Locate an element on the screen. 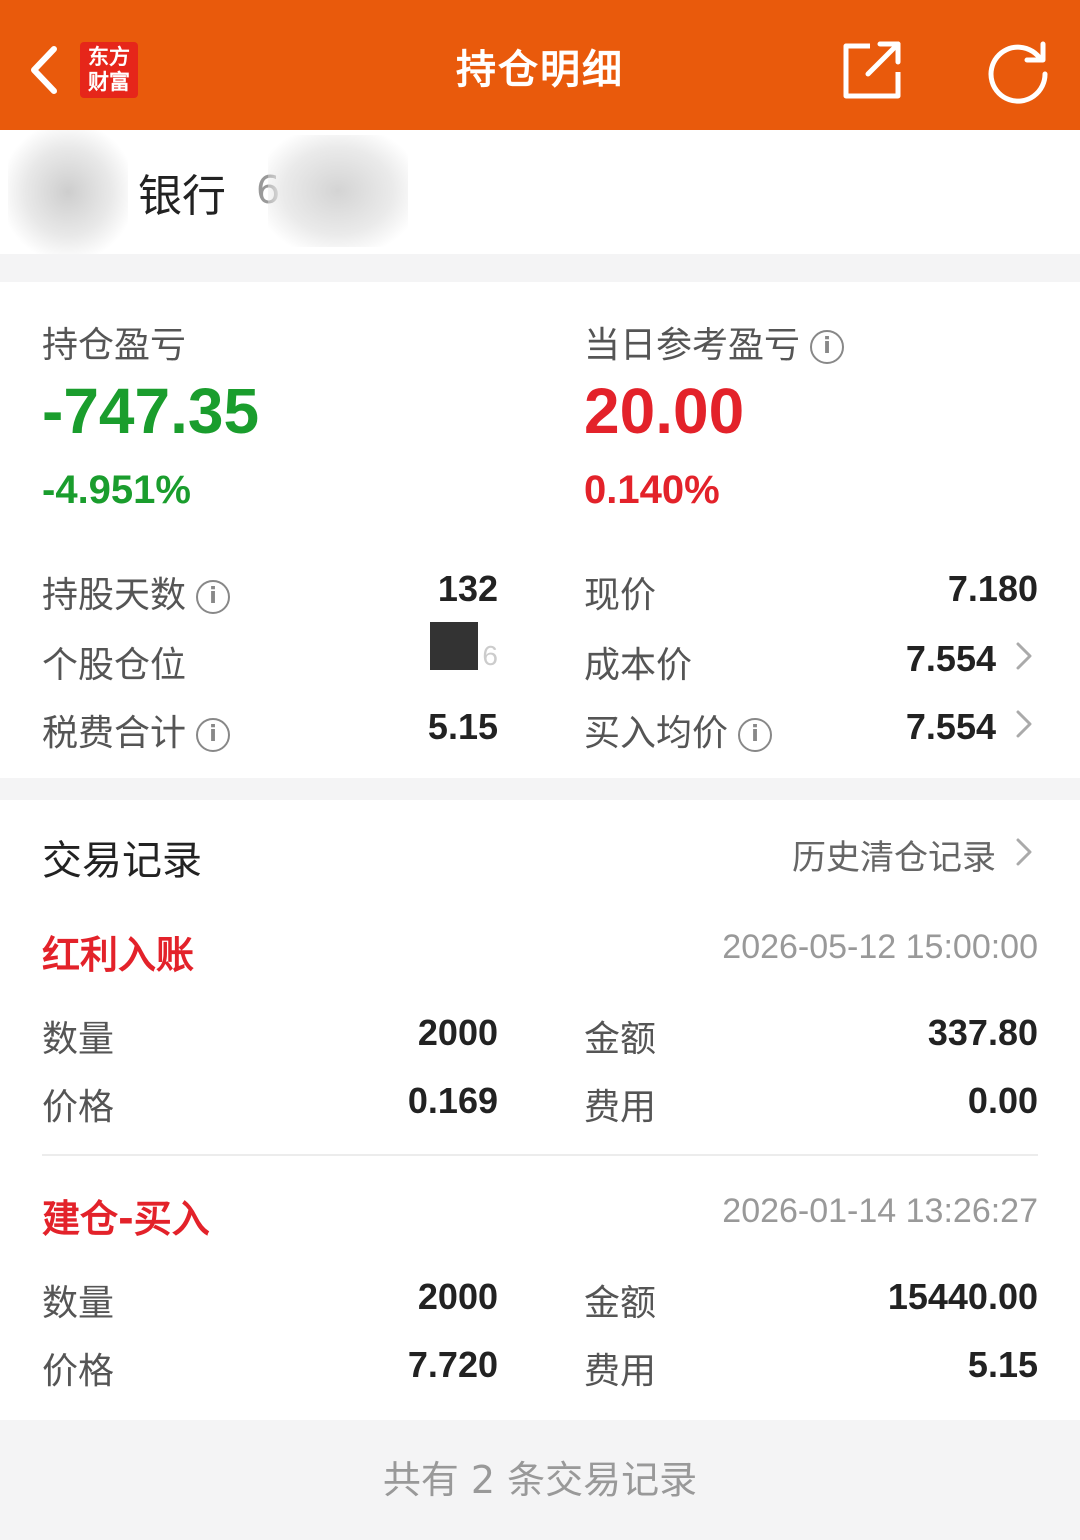  refresh-button is located at coordinates (1019, 71).